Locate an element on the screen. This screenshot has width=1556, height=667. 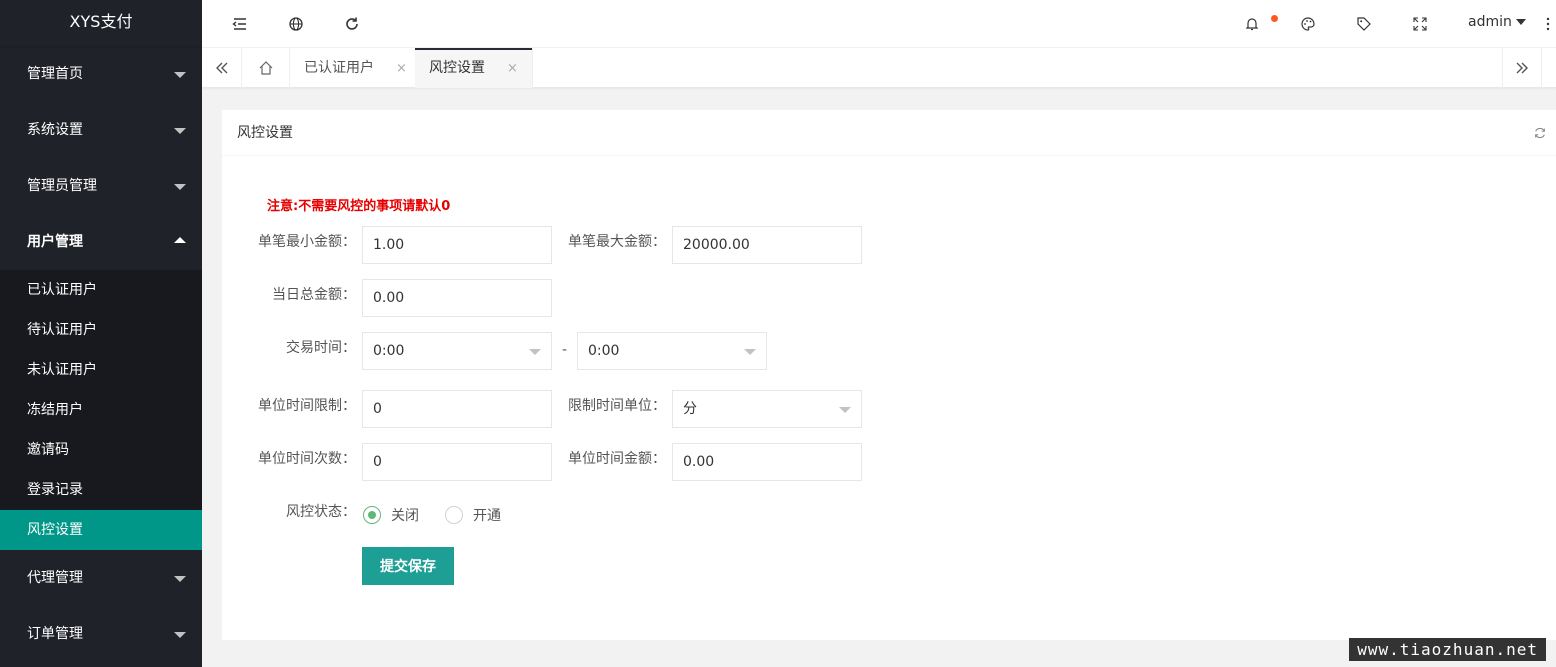
tabs-scroll-right-button is located at coordinates (1522, 68).